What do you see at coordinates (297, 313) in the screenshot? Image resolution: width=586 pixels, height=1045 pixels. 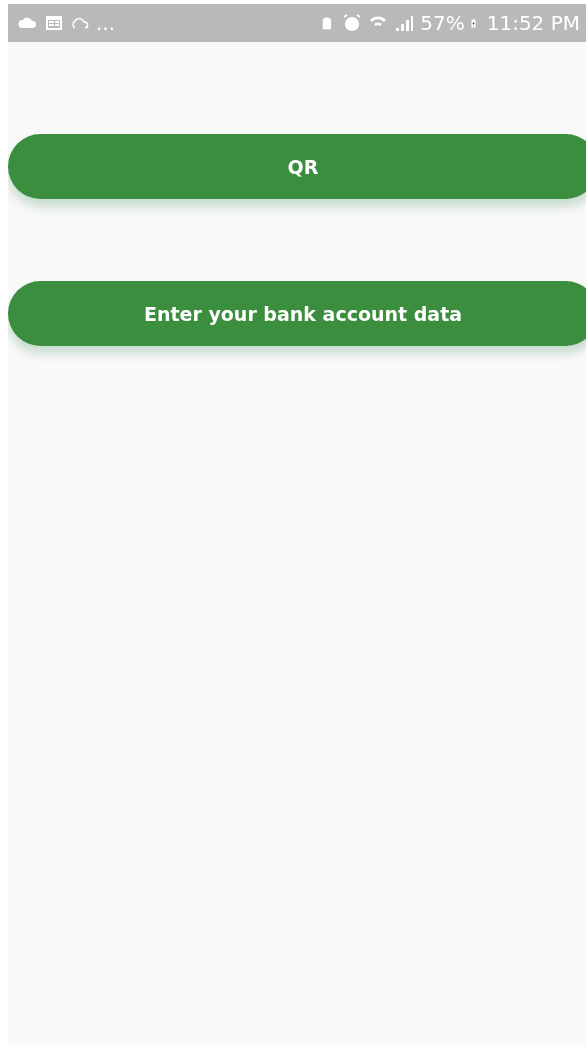 I see `action-button: Enter your bank account data` at bounding box center [297, 313].